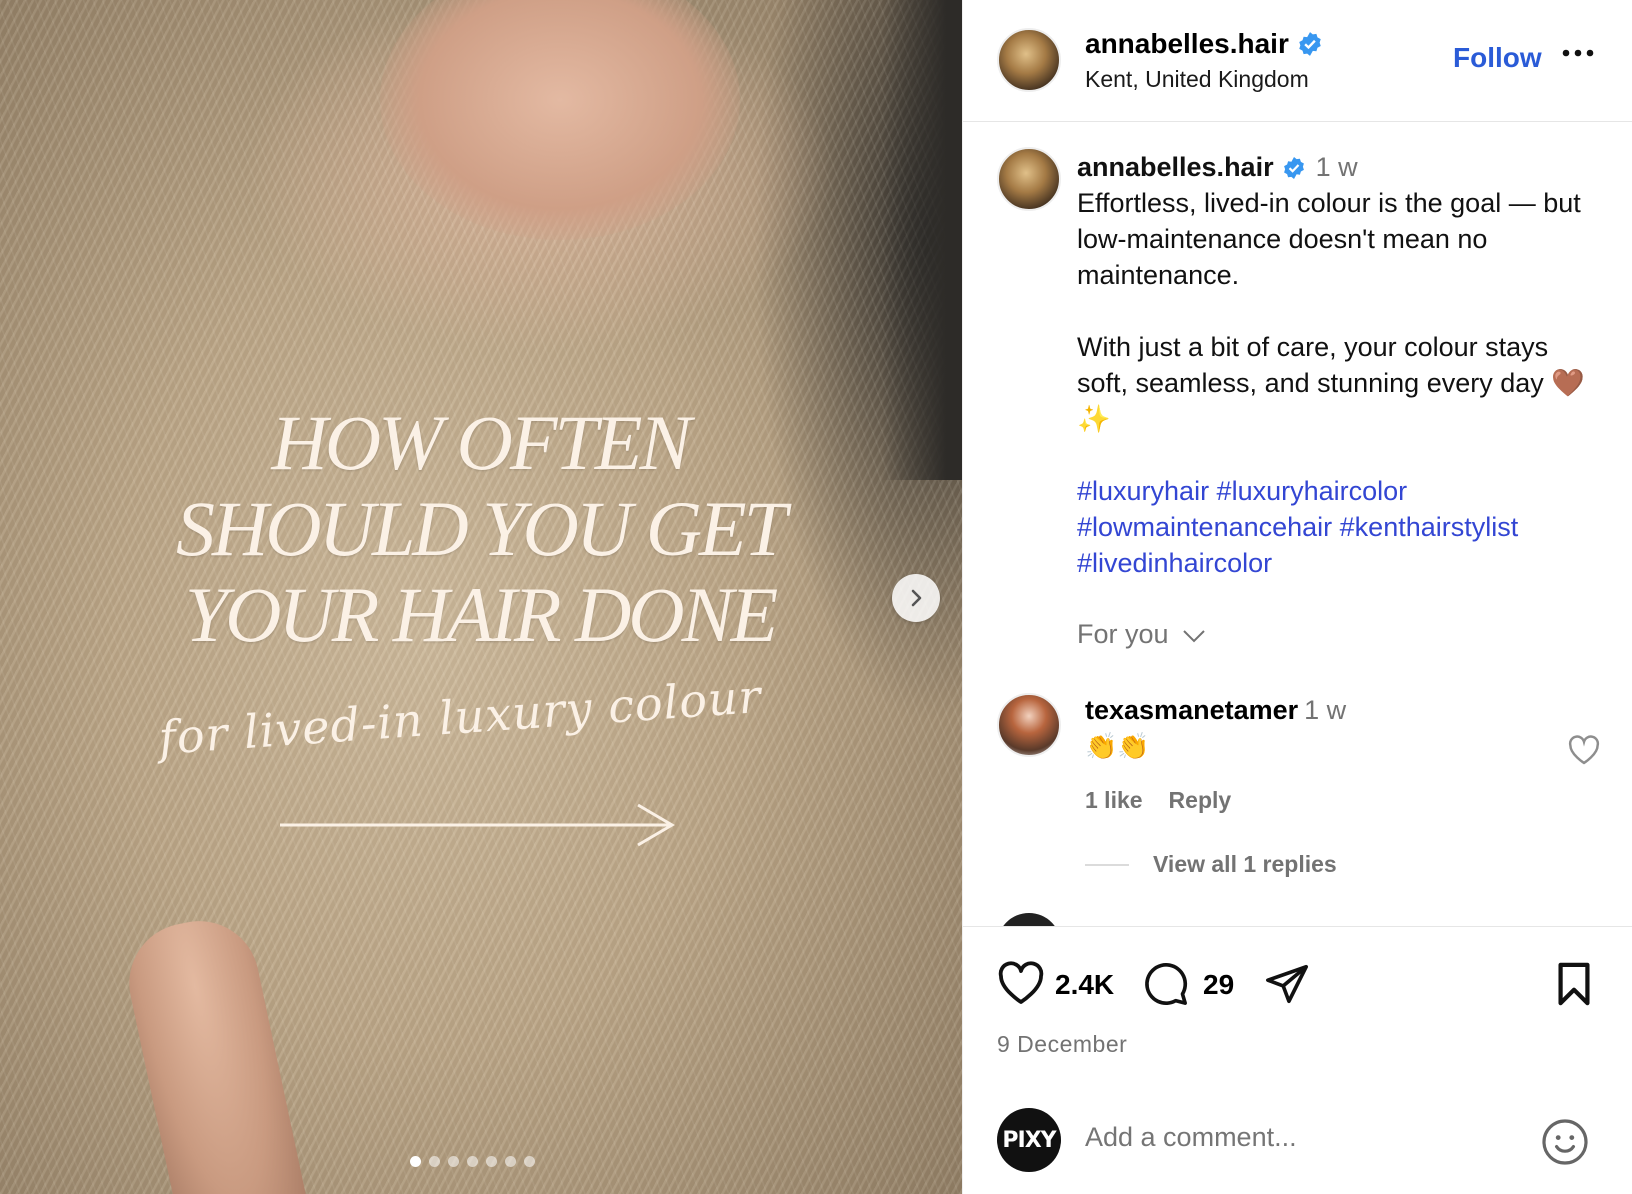 Image resolution: width=1632 pixels, height=1194 pixels. Describe the element at coordinates (1287, 984) in the screenshot. I see `share-paper-plane-icon` at that location.